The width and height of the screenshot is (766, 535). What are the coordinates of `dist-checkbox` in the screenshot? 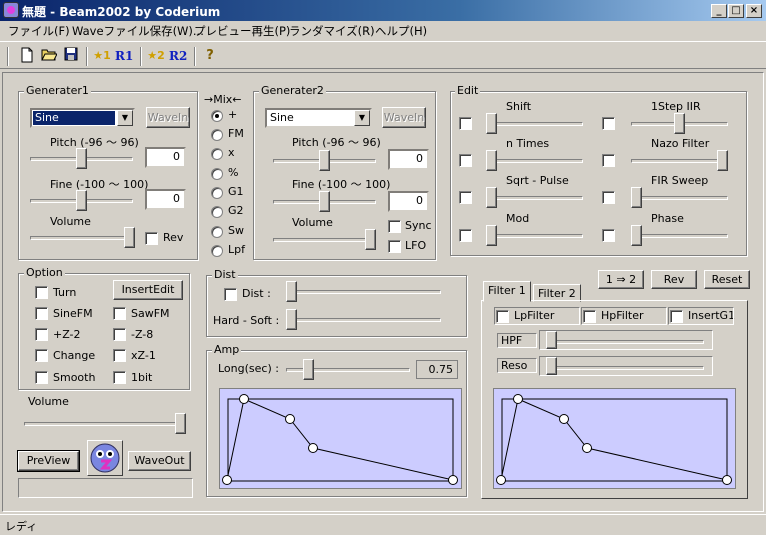 It's located at (230, 294).